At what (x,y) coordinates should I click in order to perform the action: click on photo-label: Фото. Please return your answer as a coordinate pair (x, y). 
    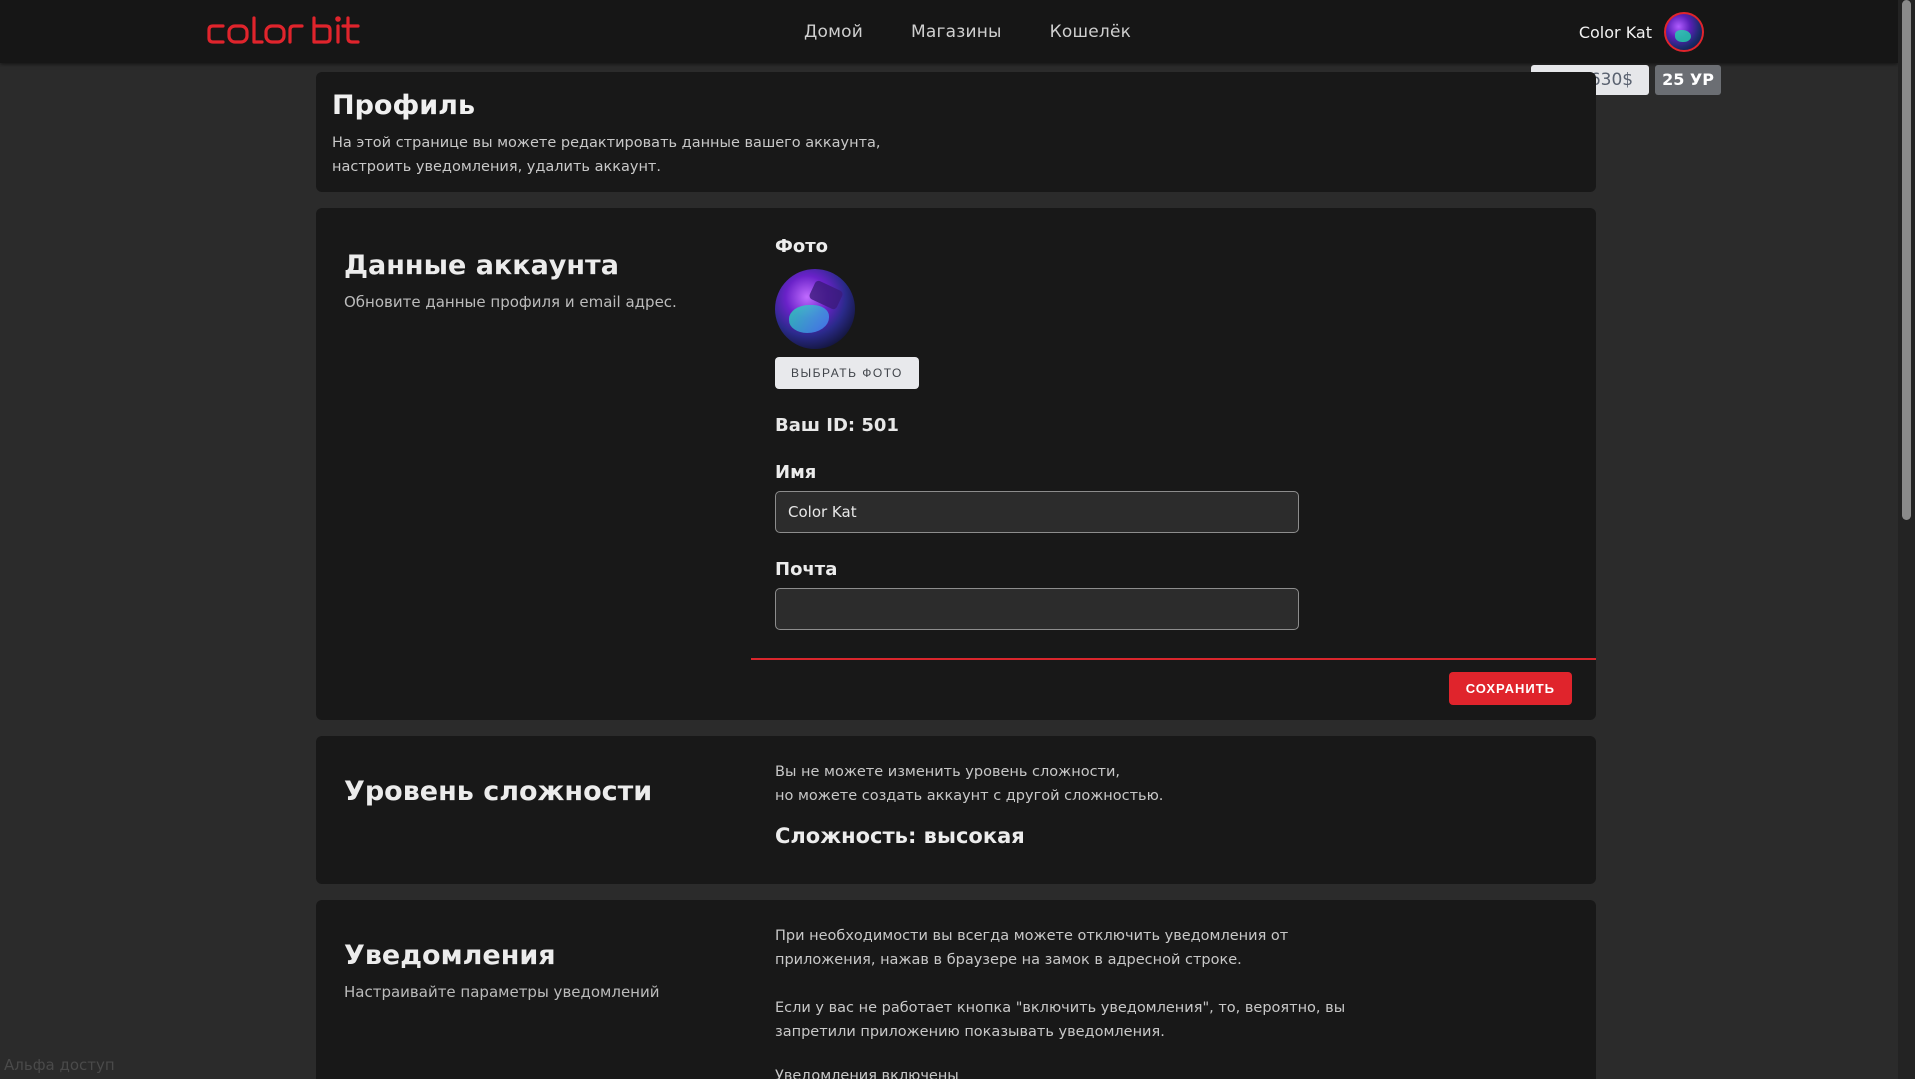
    Looking at the image, I should click on (802, 246).